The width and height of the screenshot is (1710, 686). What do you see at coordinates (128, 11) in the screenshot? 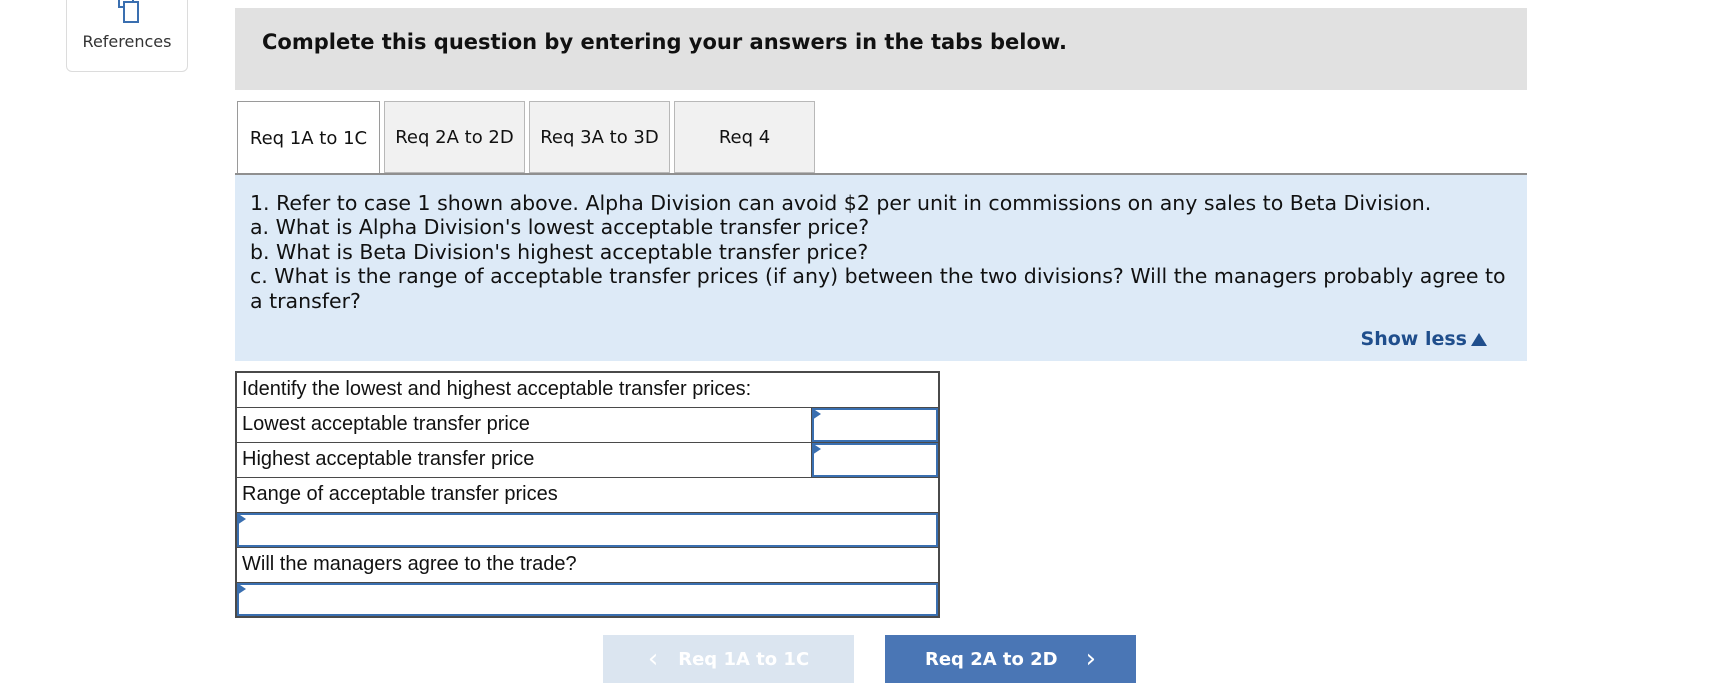
I see `copy-icon` at bounding box center [128, 11].